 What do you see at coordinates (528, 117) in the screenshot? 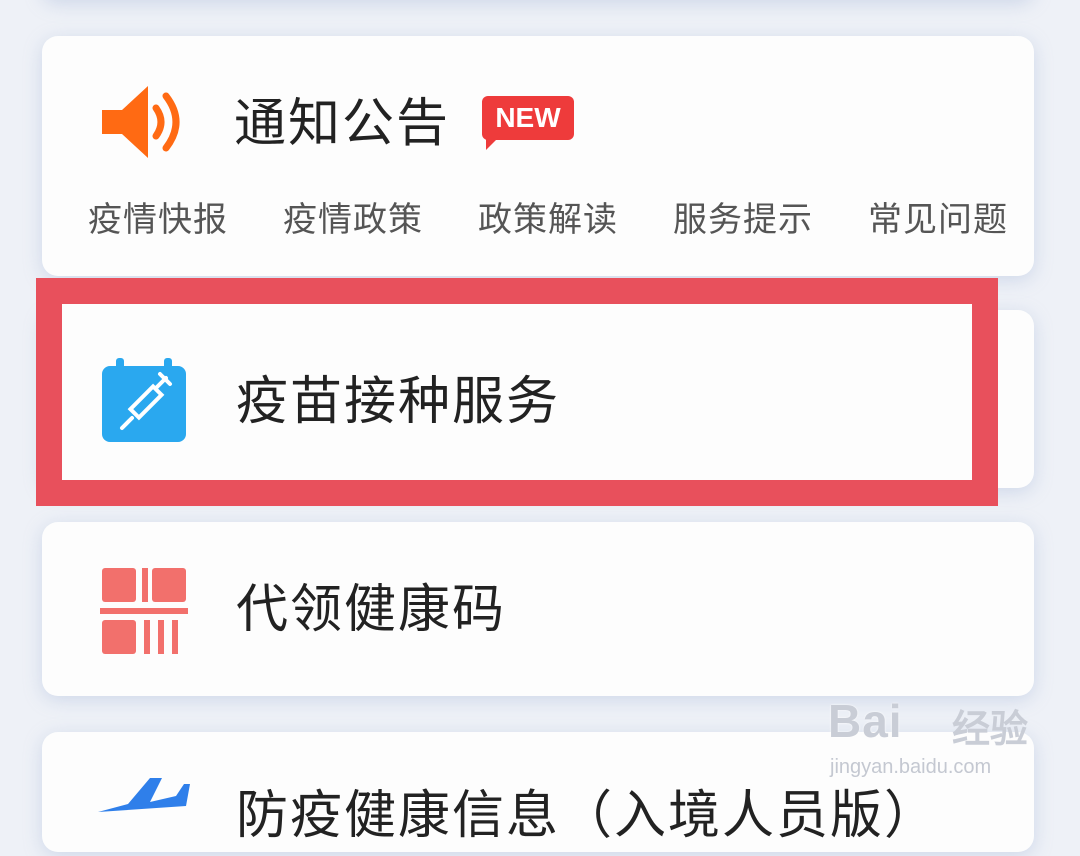
I see `new-badge-label: NEW` at bounding box center [528, 117].